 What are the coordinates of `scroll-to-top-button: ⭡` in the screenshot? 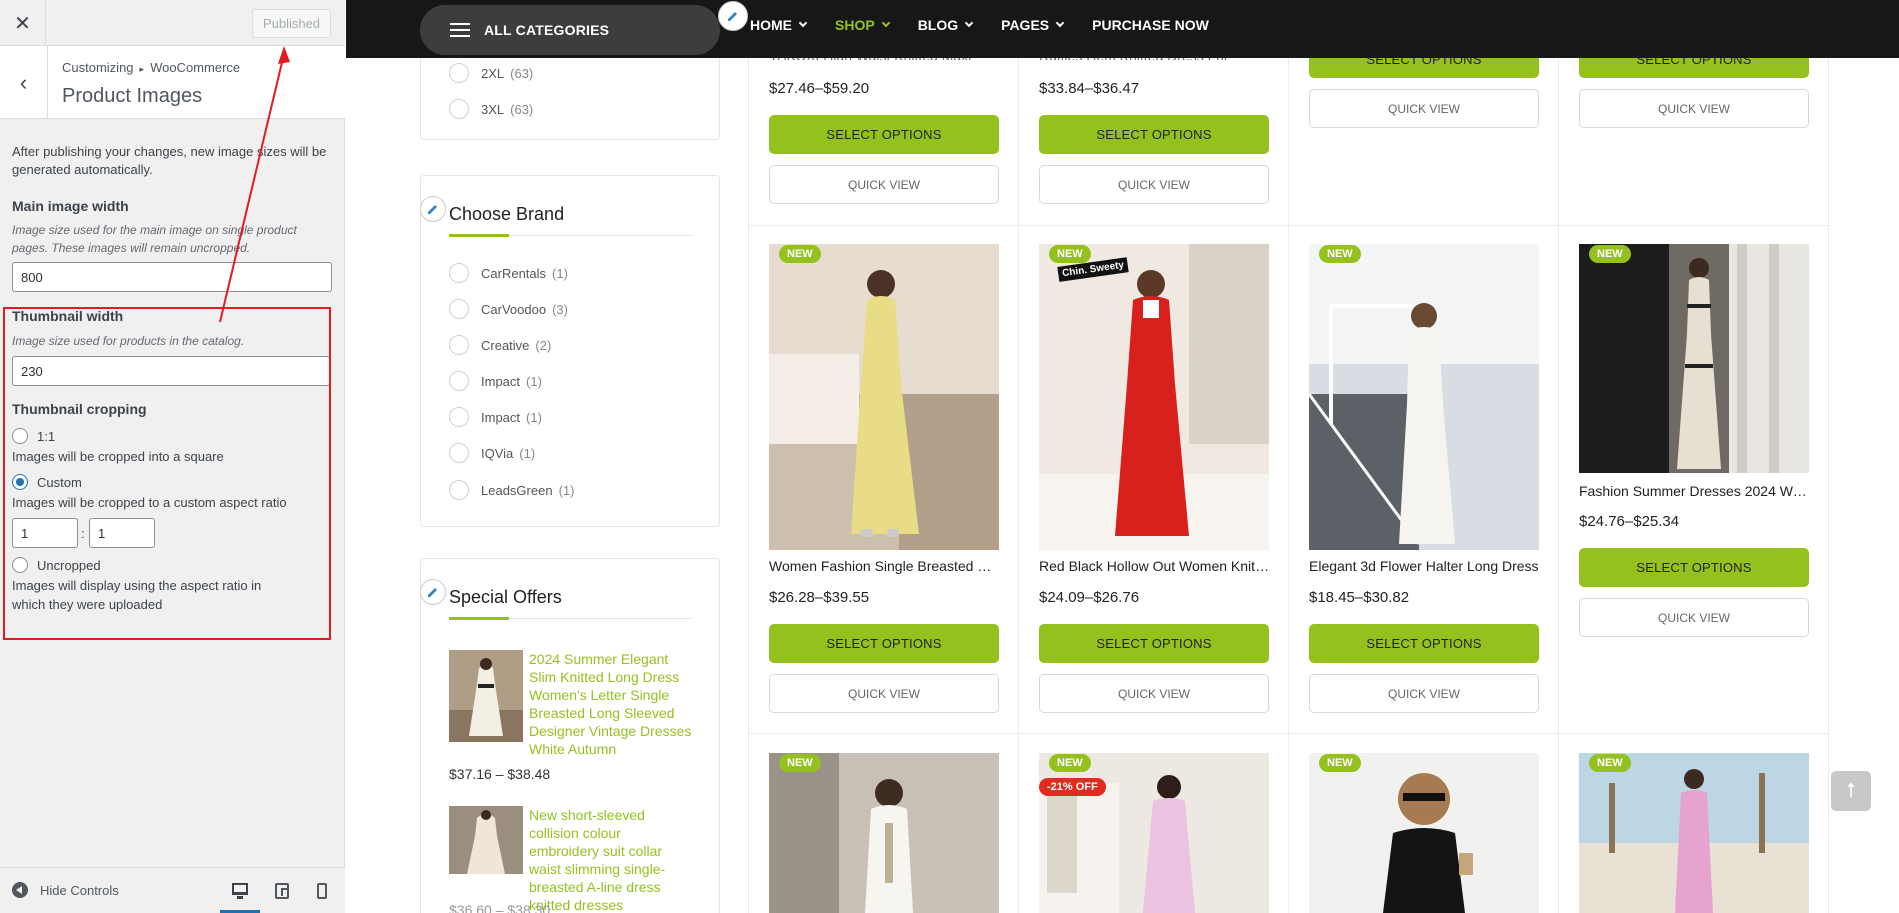 It's located at (1851, 791).